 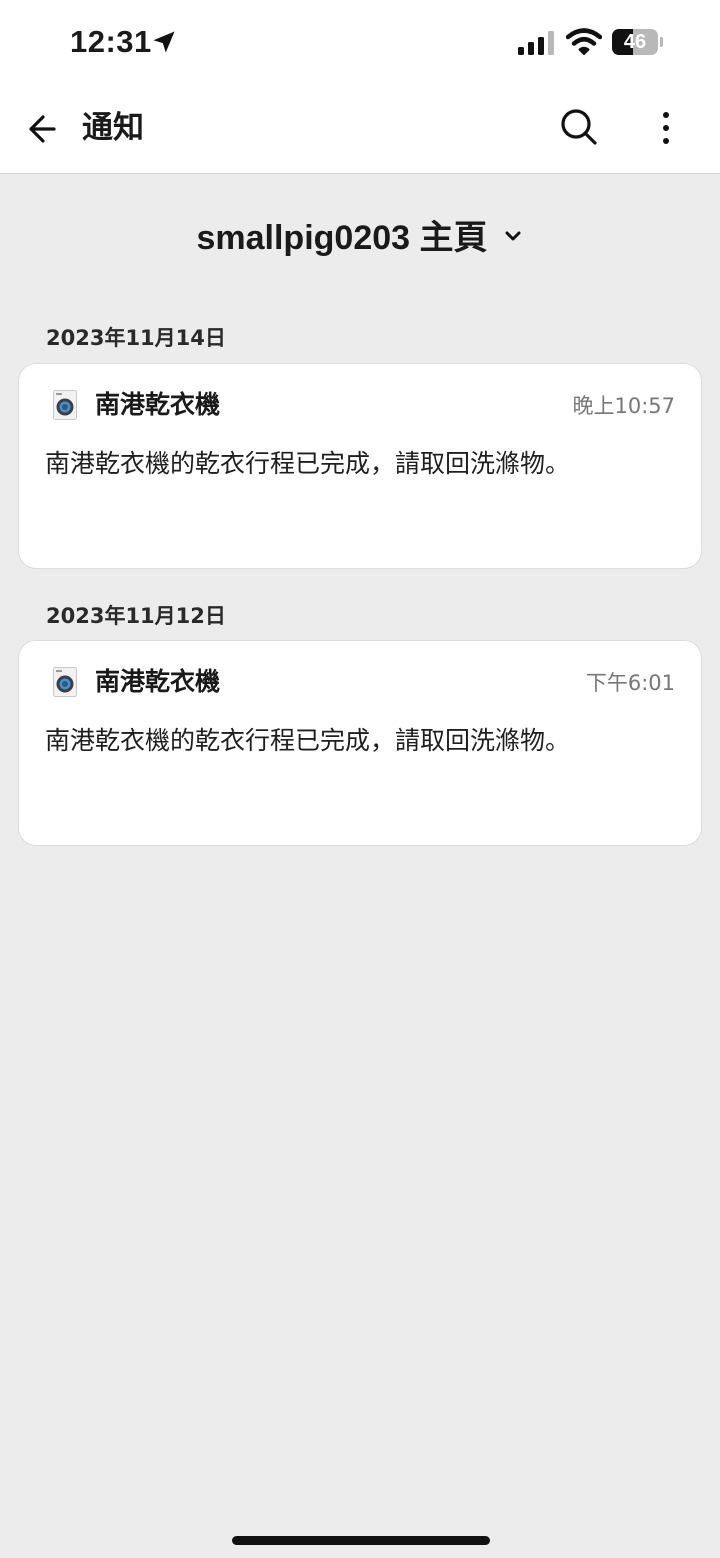 I want to click on battery-level: 46, so click(x=635, y=42).